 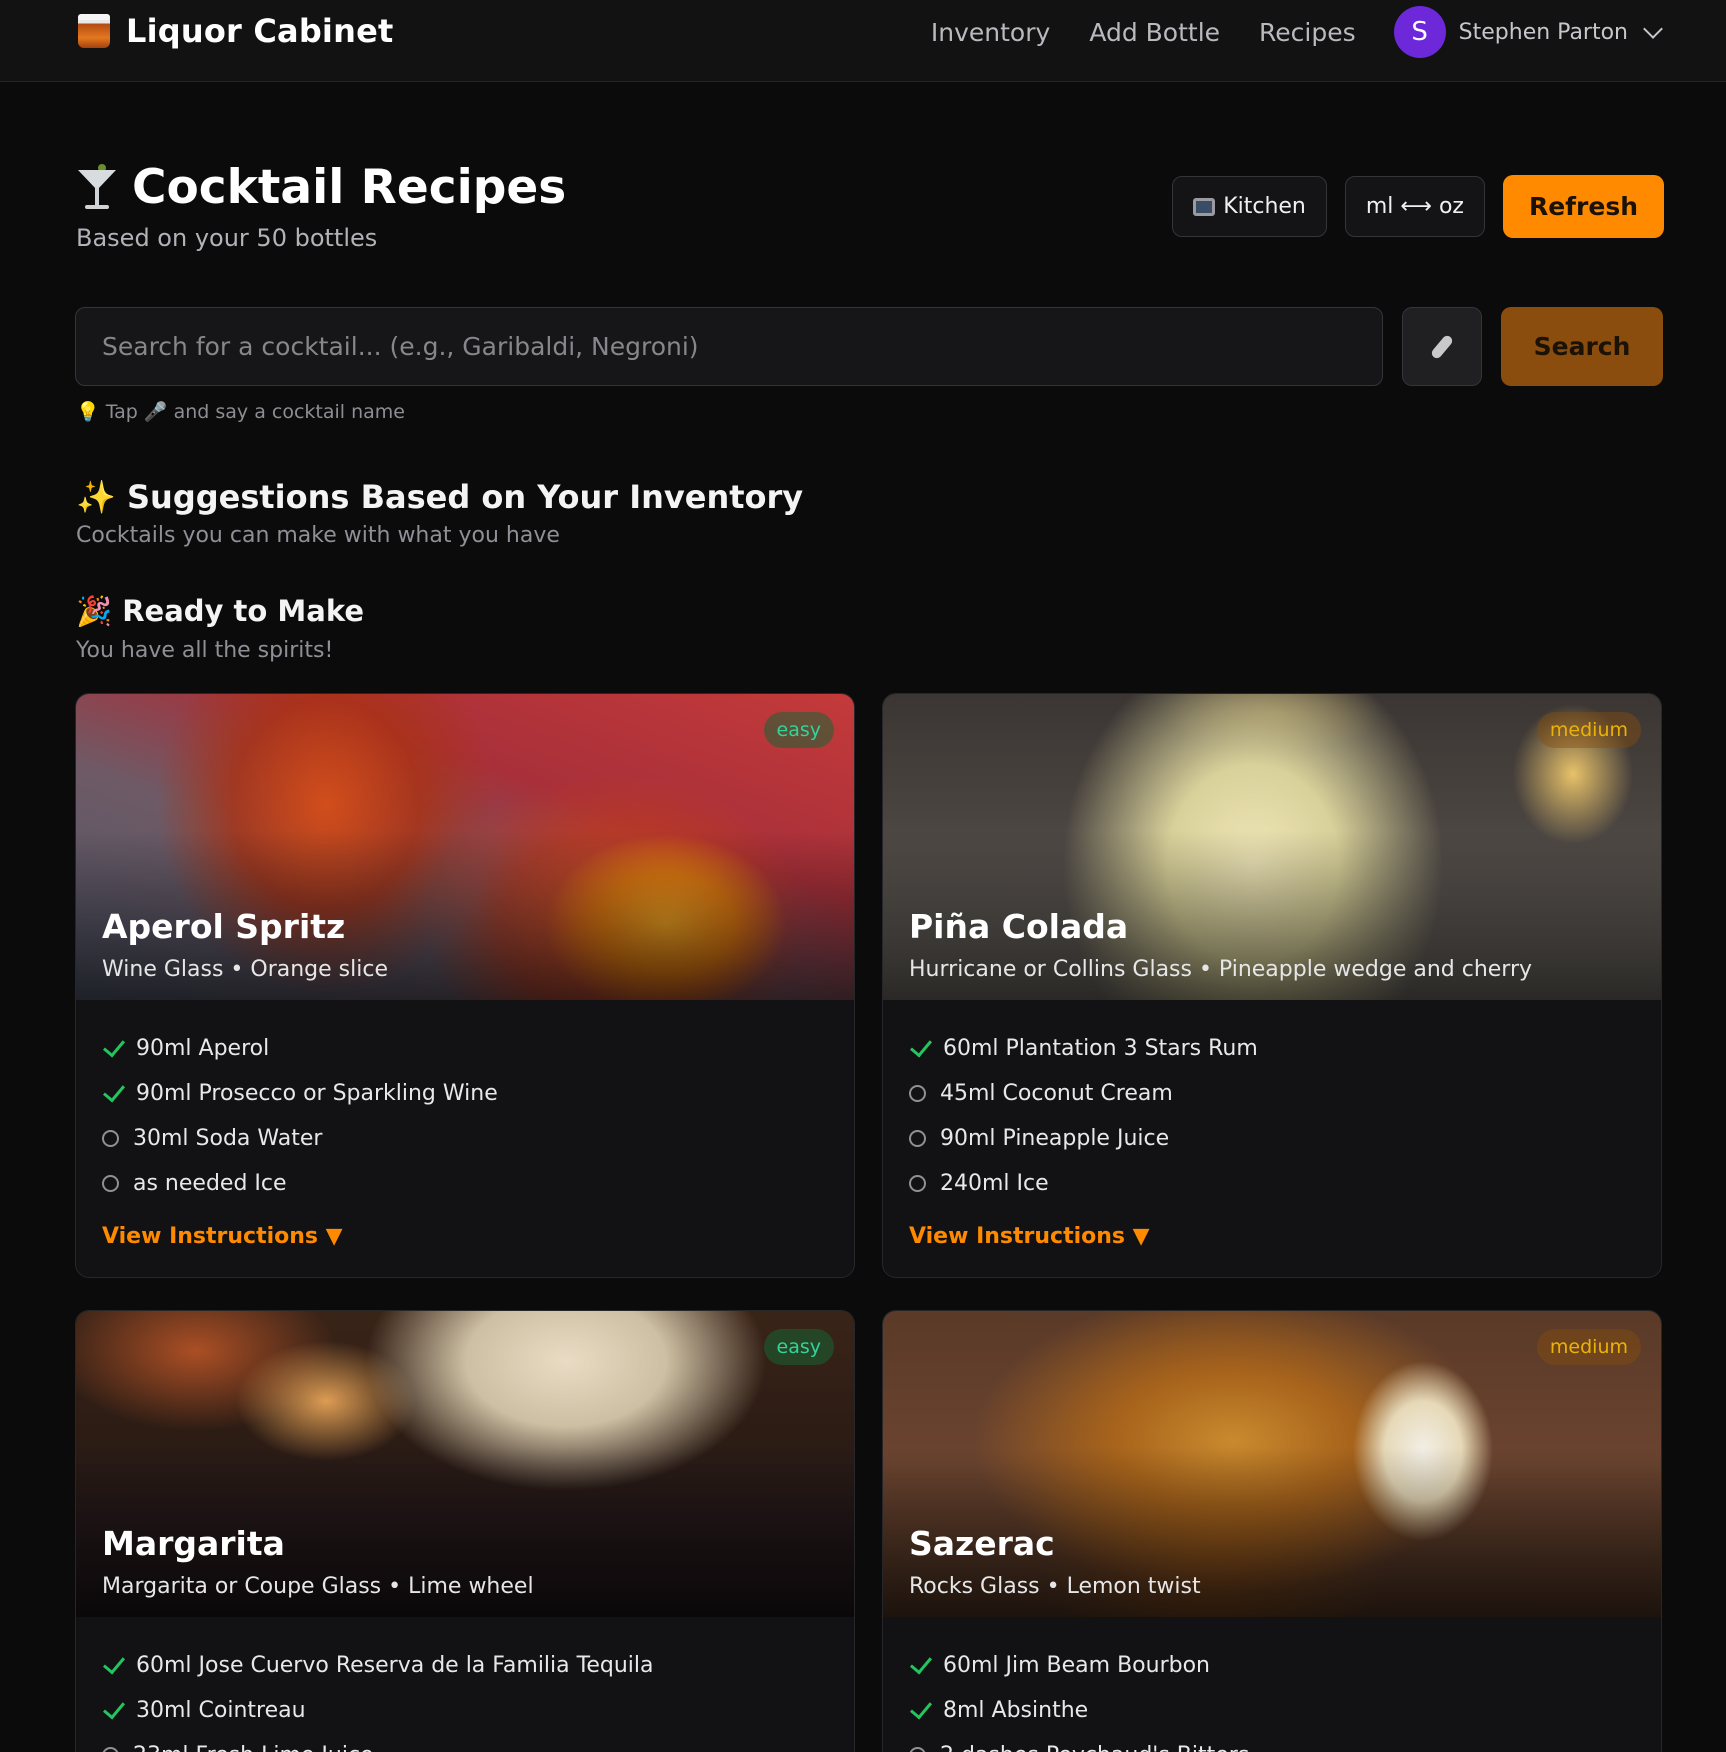 I want to click on unit-toggle-button: ml ⟷ oz, so click(x=1414, y=206).